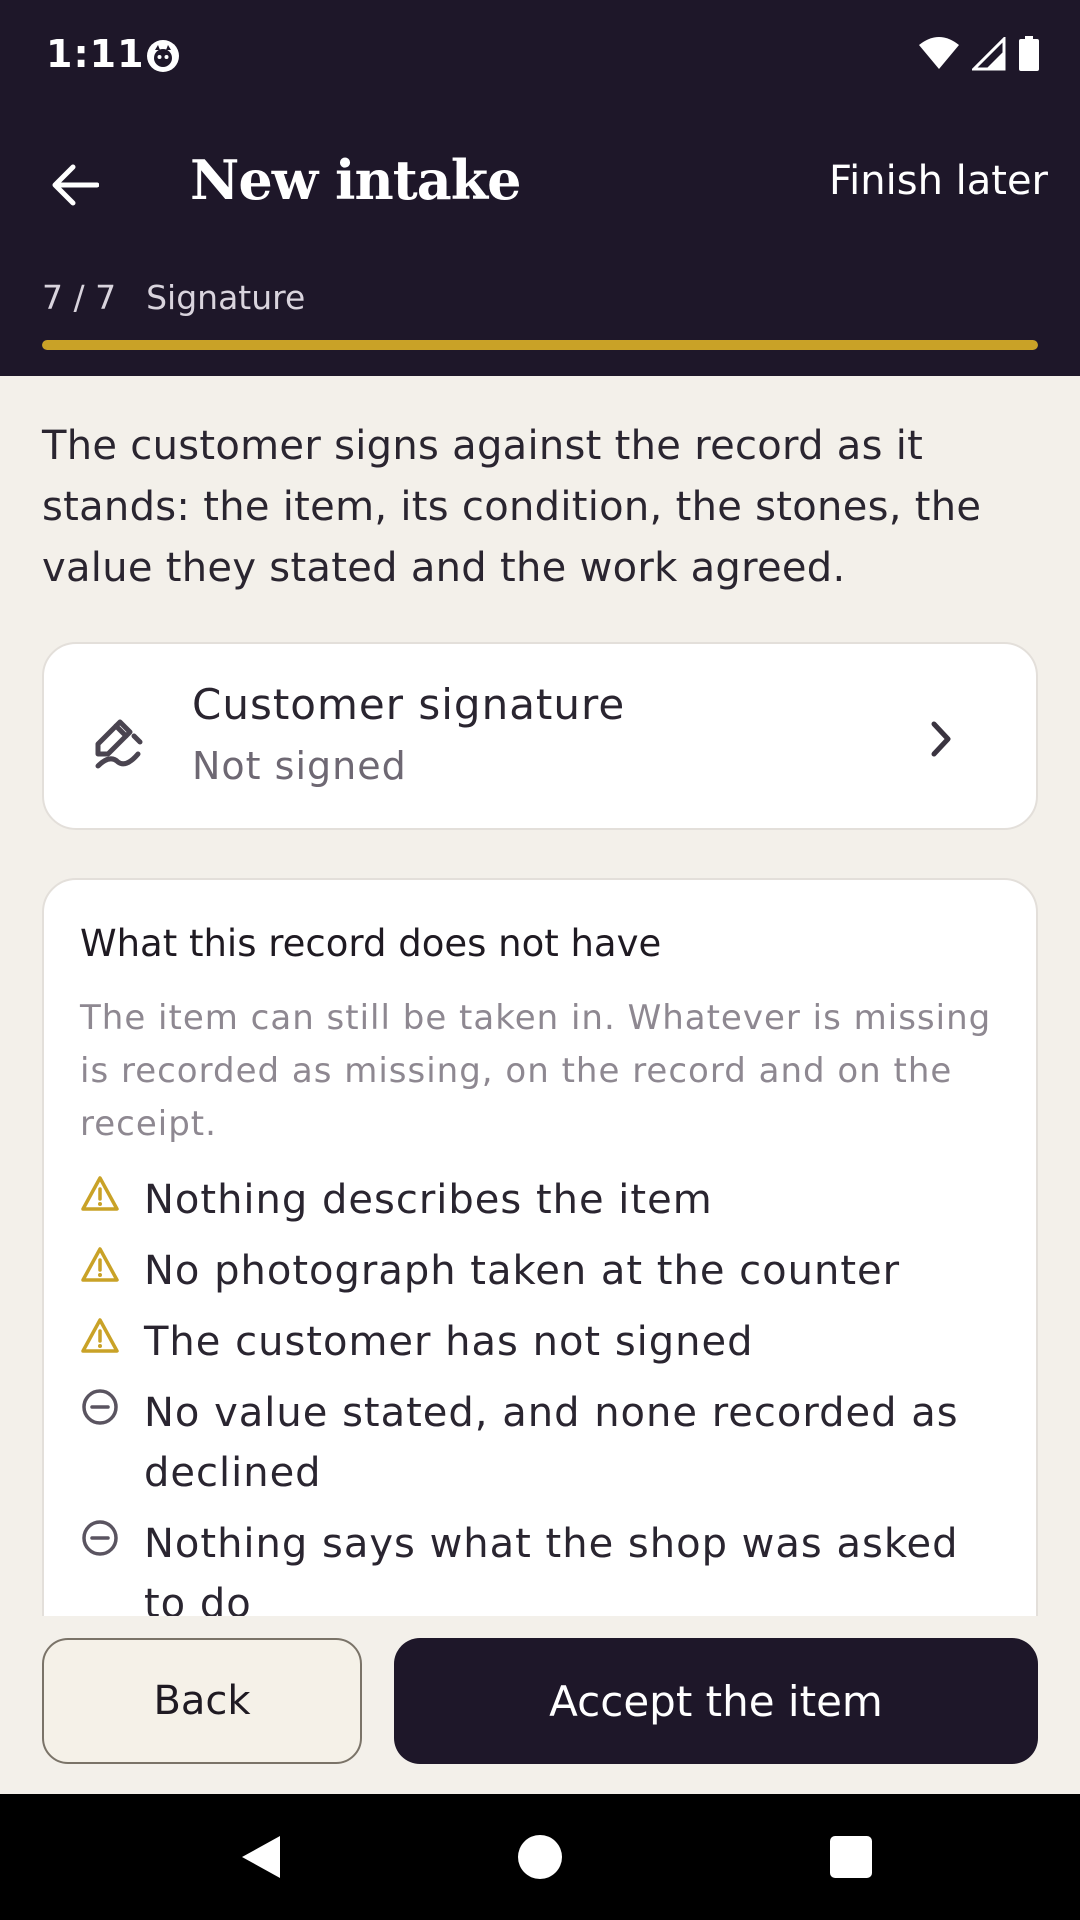 The height and width of the screenshot is (1920, 1080). I want to click on signature-status: Not signed, so click(299, 766).